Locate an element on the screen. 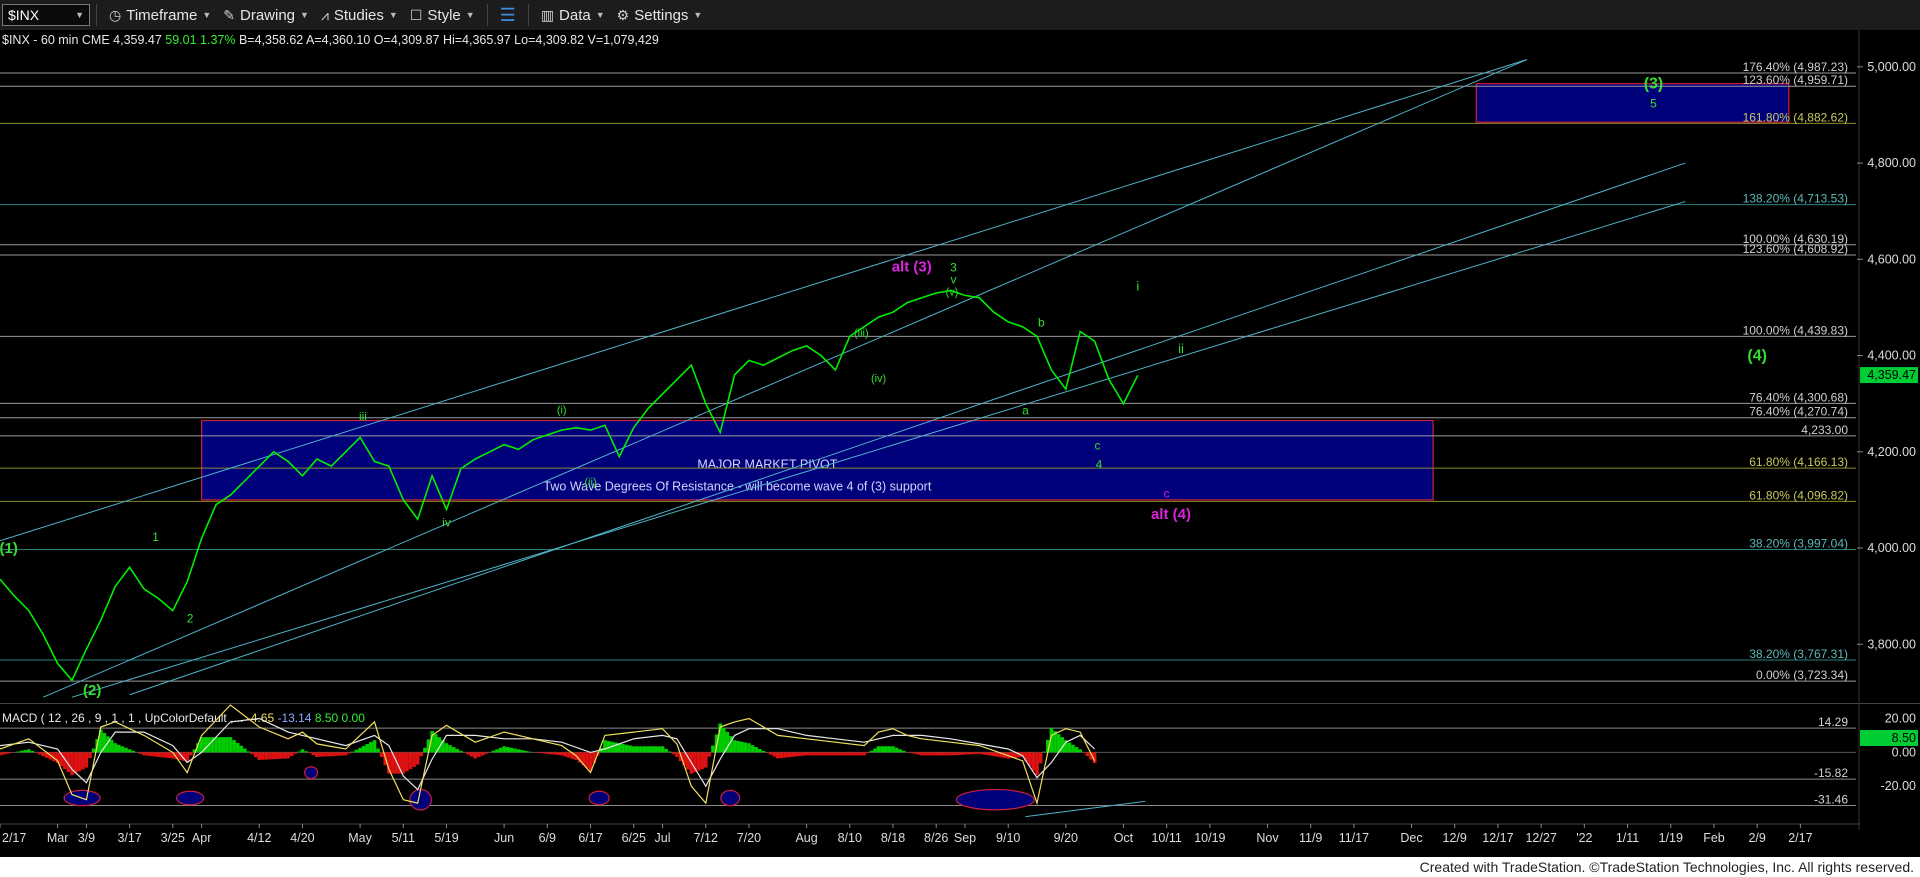 This screenshot has height=877, width=1920. layout-icon: ☰ is located at coordinates (507, 14).